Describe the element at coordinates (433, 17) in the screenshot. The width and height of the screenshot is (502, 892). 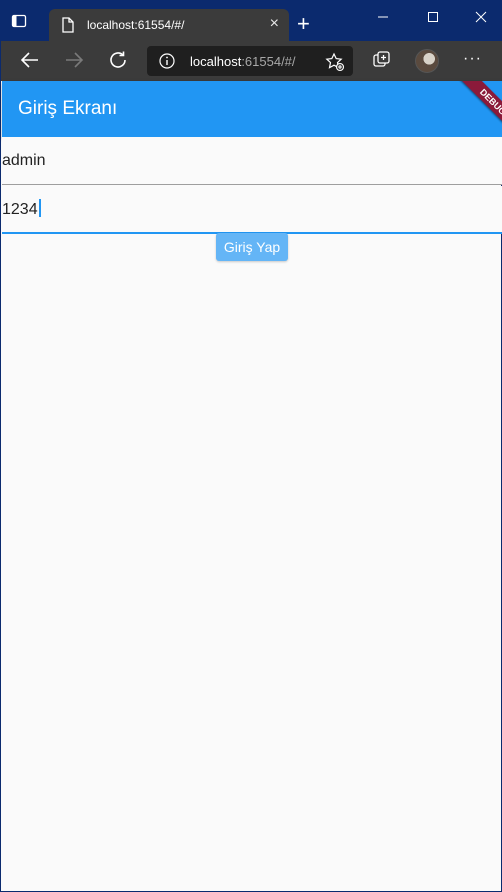
I see `maximize-icon` at that location.